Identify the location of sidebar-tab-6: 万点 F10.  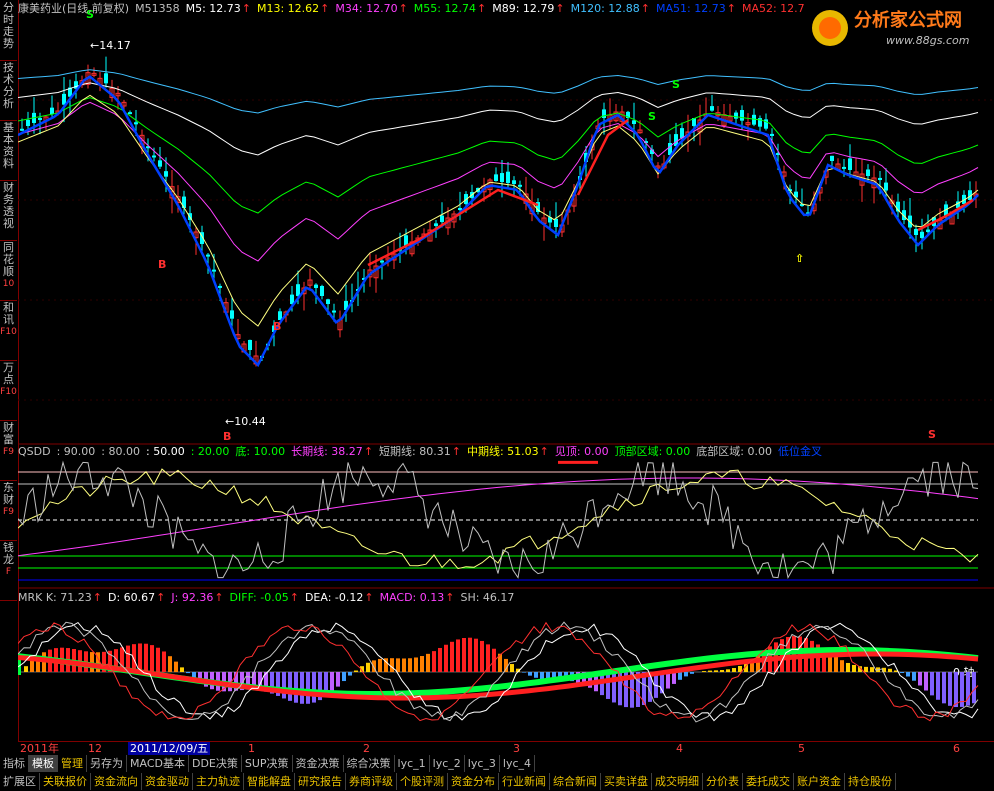
(8, 391).